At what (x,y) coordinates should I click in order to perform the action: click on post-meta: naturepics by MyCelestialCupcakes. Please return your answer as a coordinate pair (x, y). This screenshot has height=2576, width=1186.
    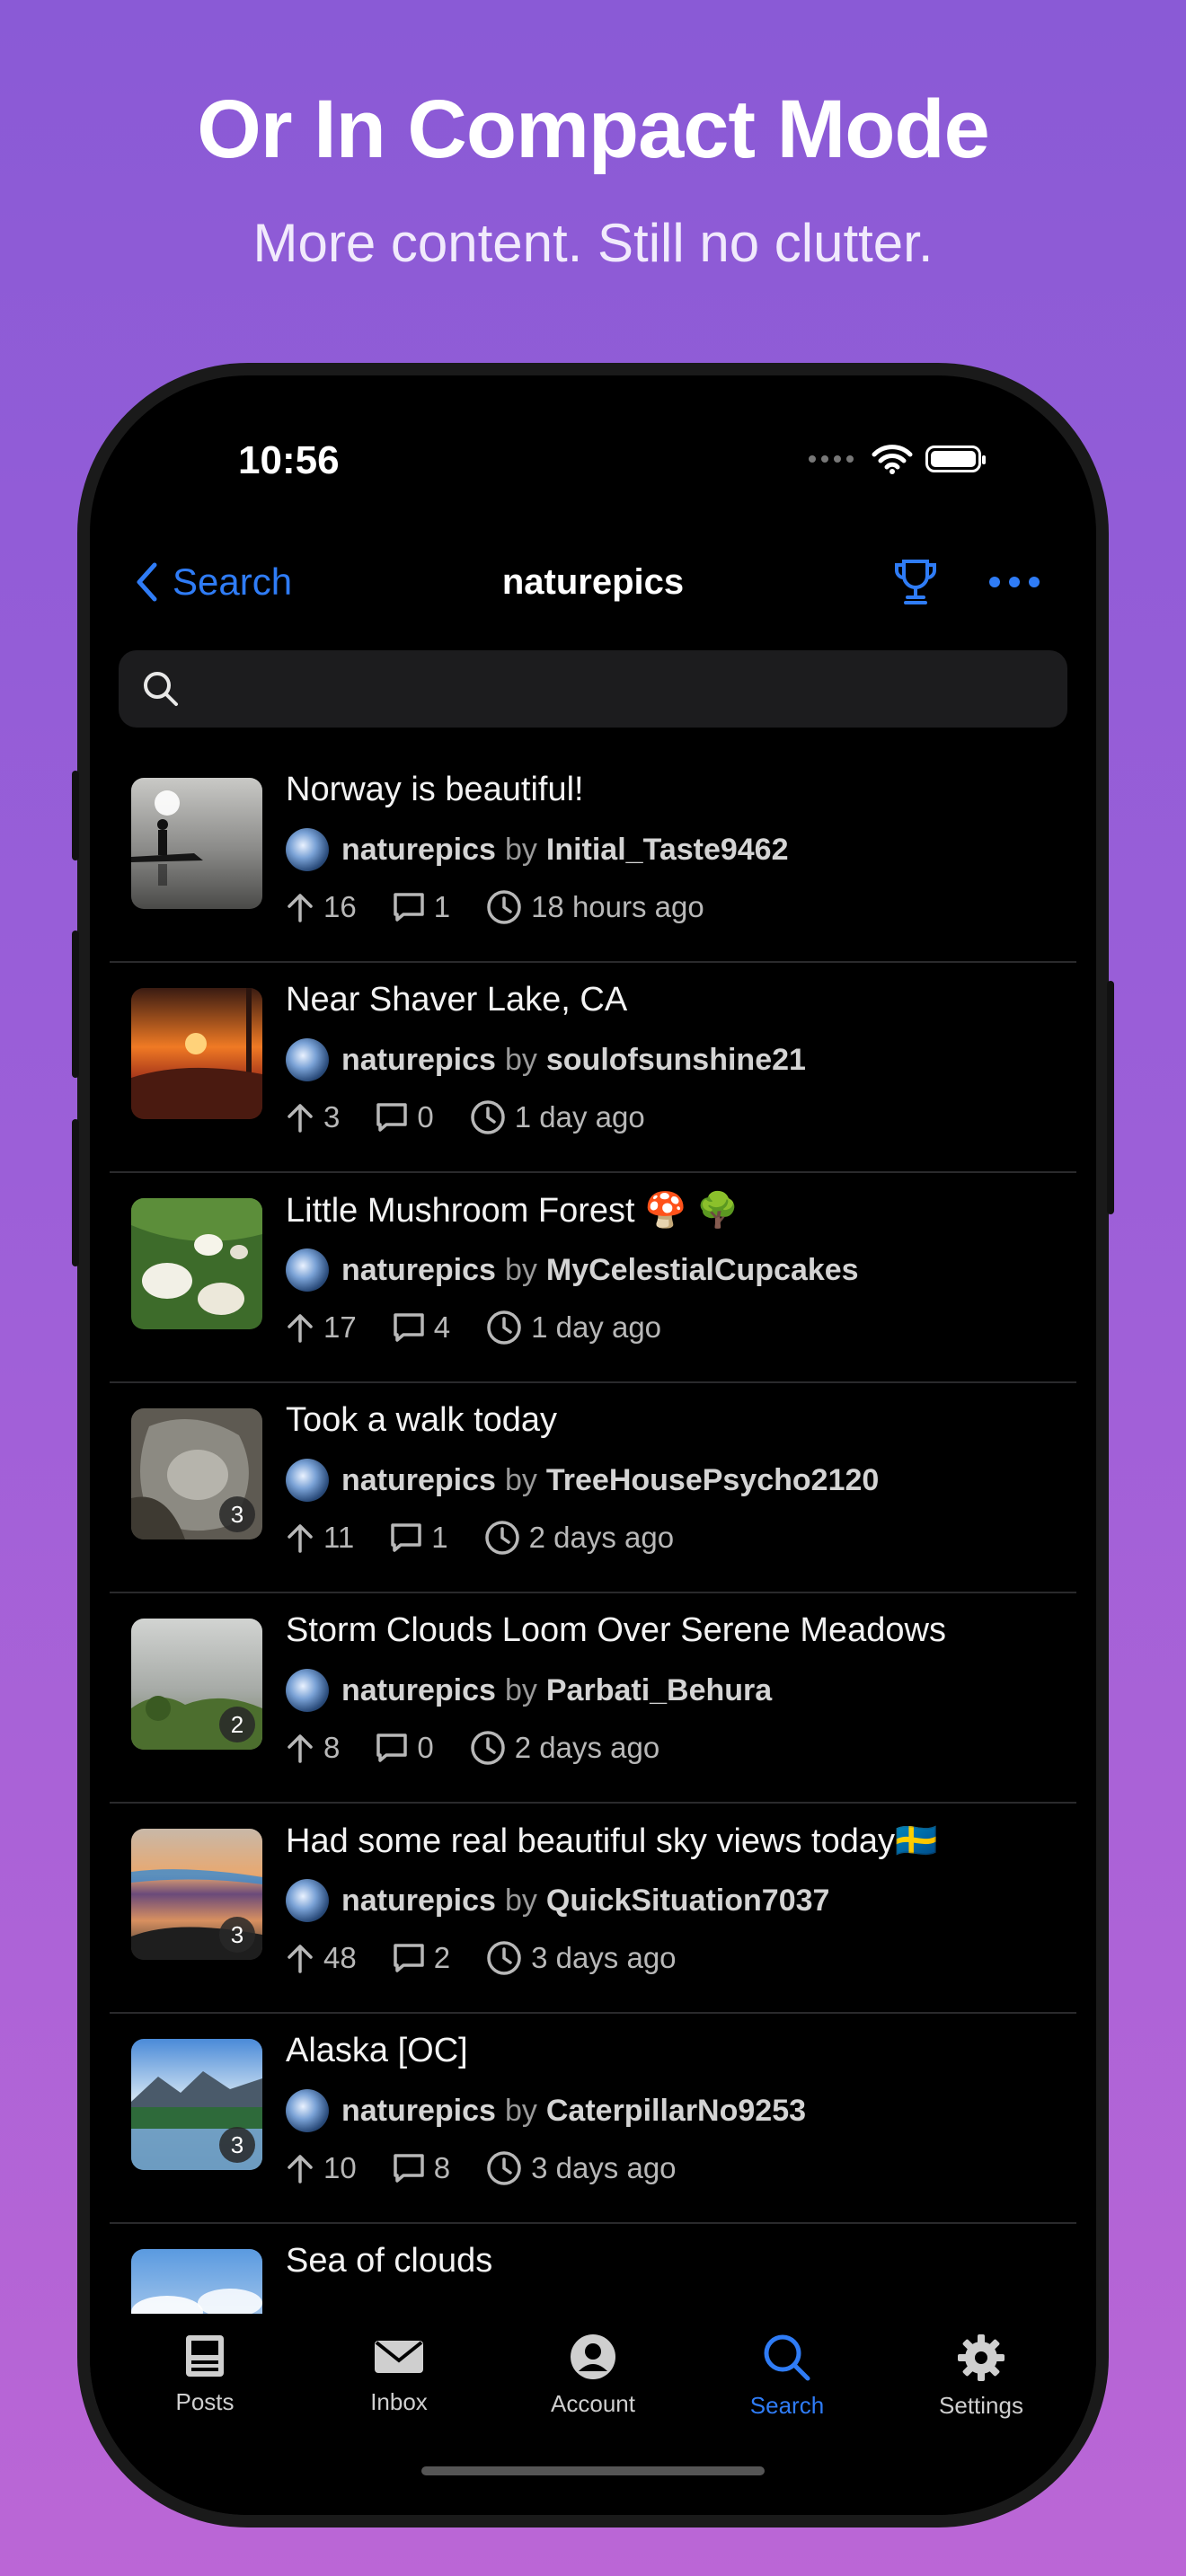
    Looking at the image, I should click on (572, 1270).